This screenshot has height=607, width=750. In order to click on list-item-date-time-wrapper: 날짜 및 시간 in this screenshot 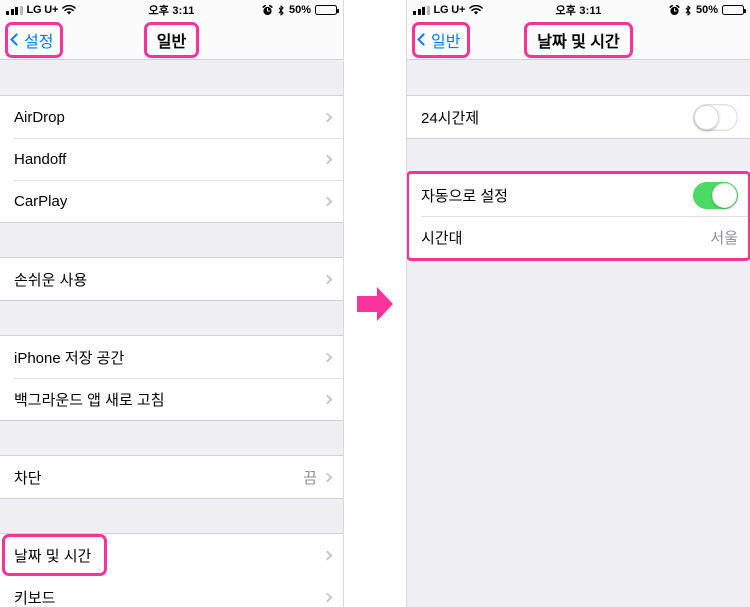, I will do `click(171, 555)`.